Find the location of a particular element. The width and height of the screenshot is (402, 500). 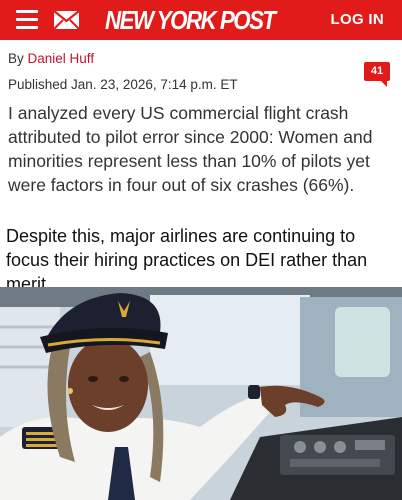

published-date: Published Jan. 23, 2026, 7:14 p.m. ET is located at coordinates (123, 84).